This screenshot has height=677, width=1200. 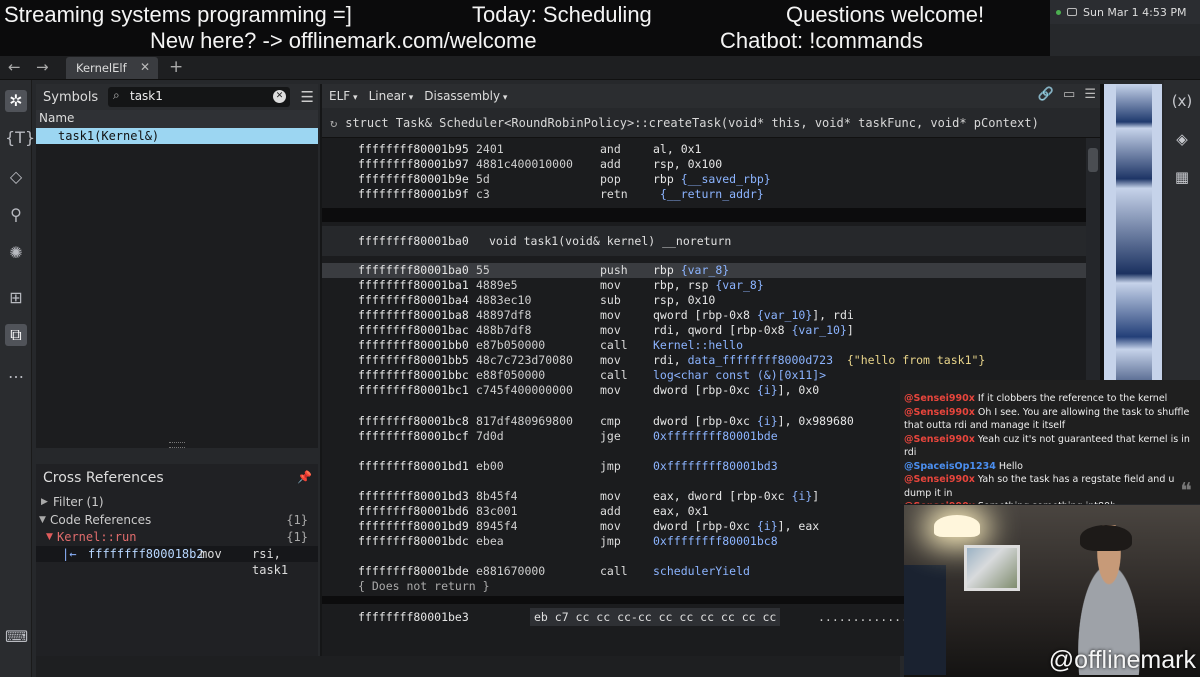 I want to click on disasm-line: ffffffff80001b9f c3 retn {__return_addr}, so click(x=704, y=194).